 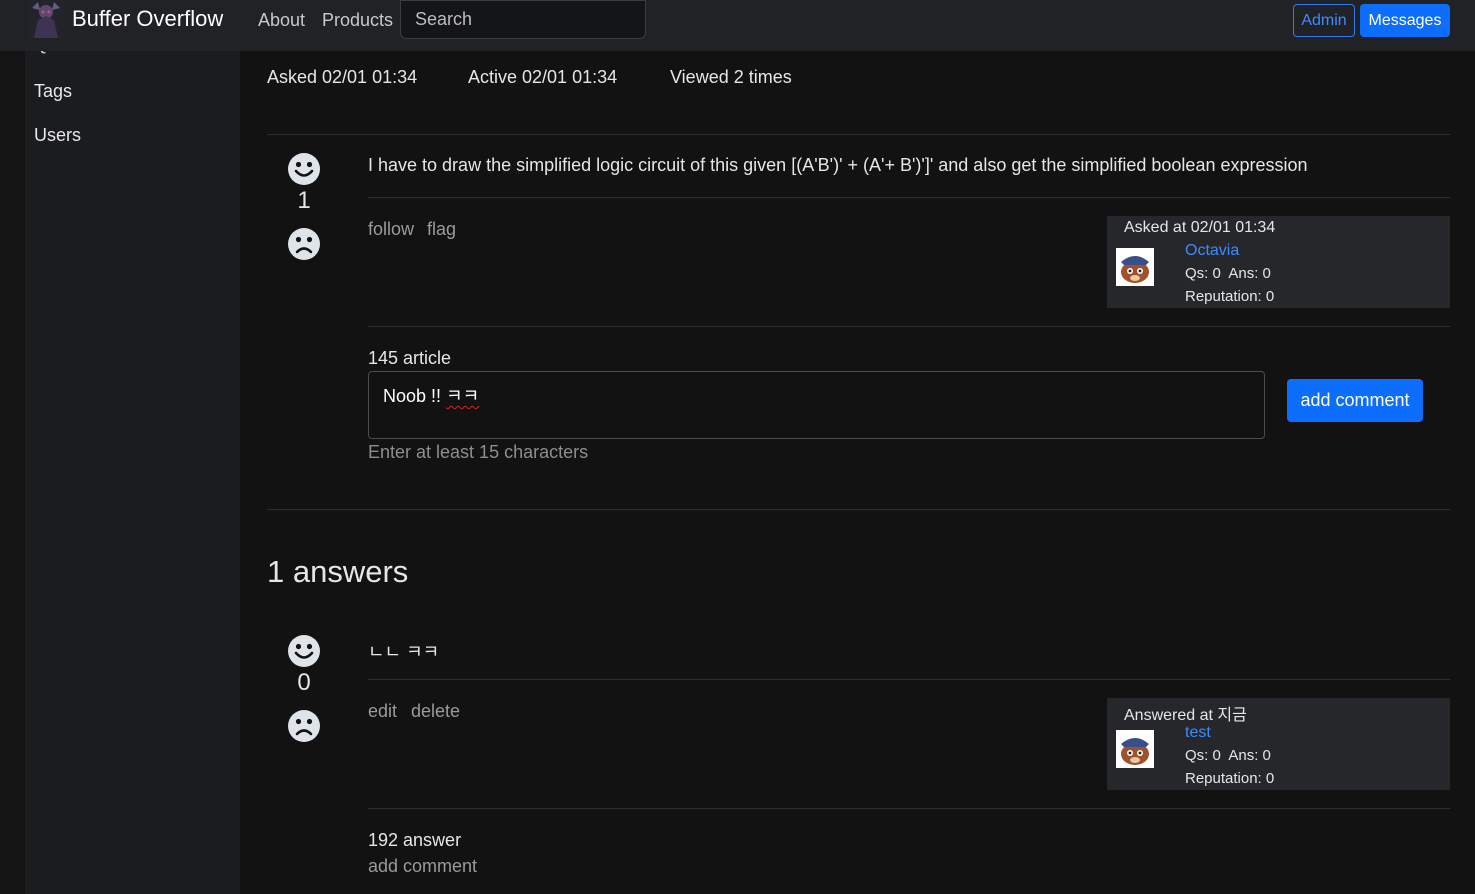 I want to click on flag-link: flag, so click(x=441, y=229).